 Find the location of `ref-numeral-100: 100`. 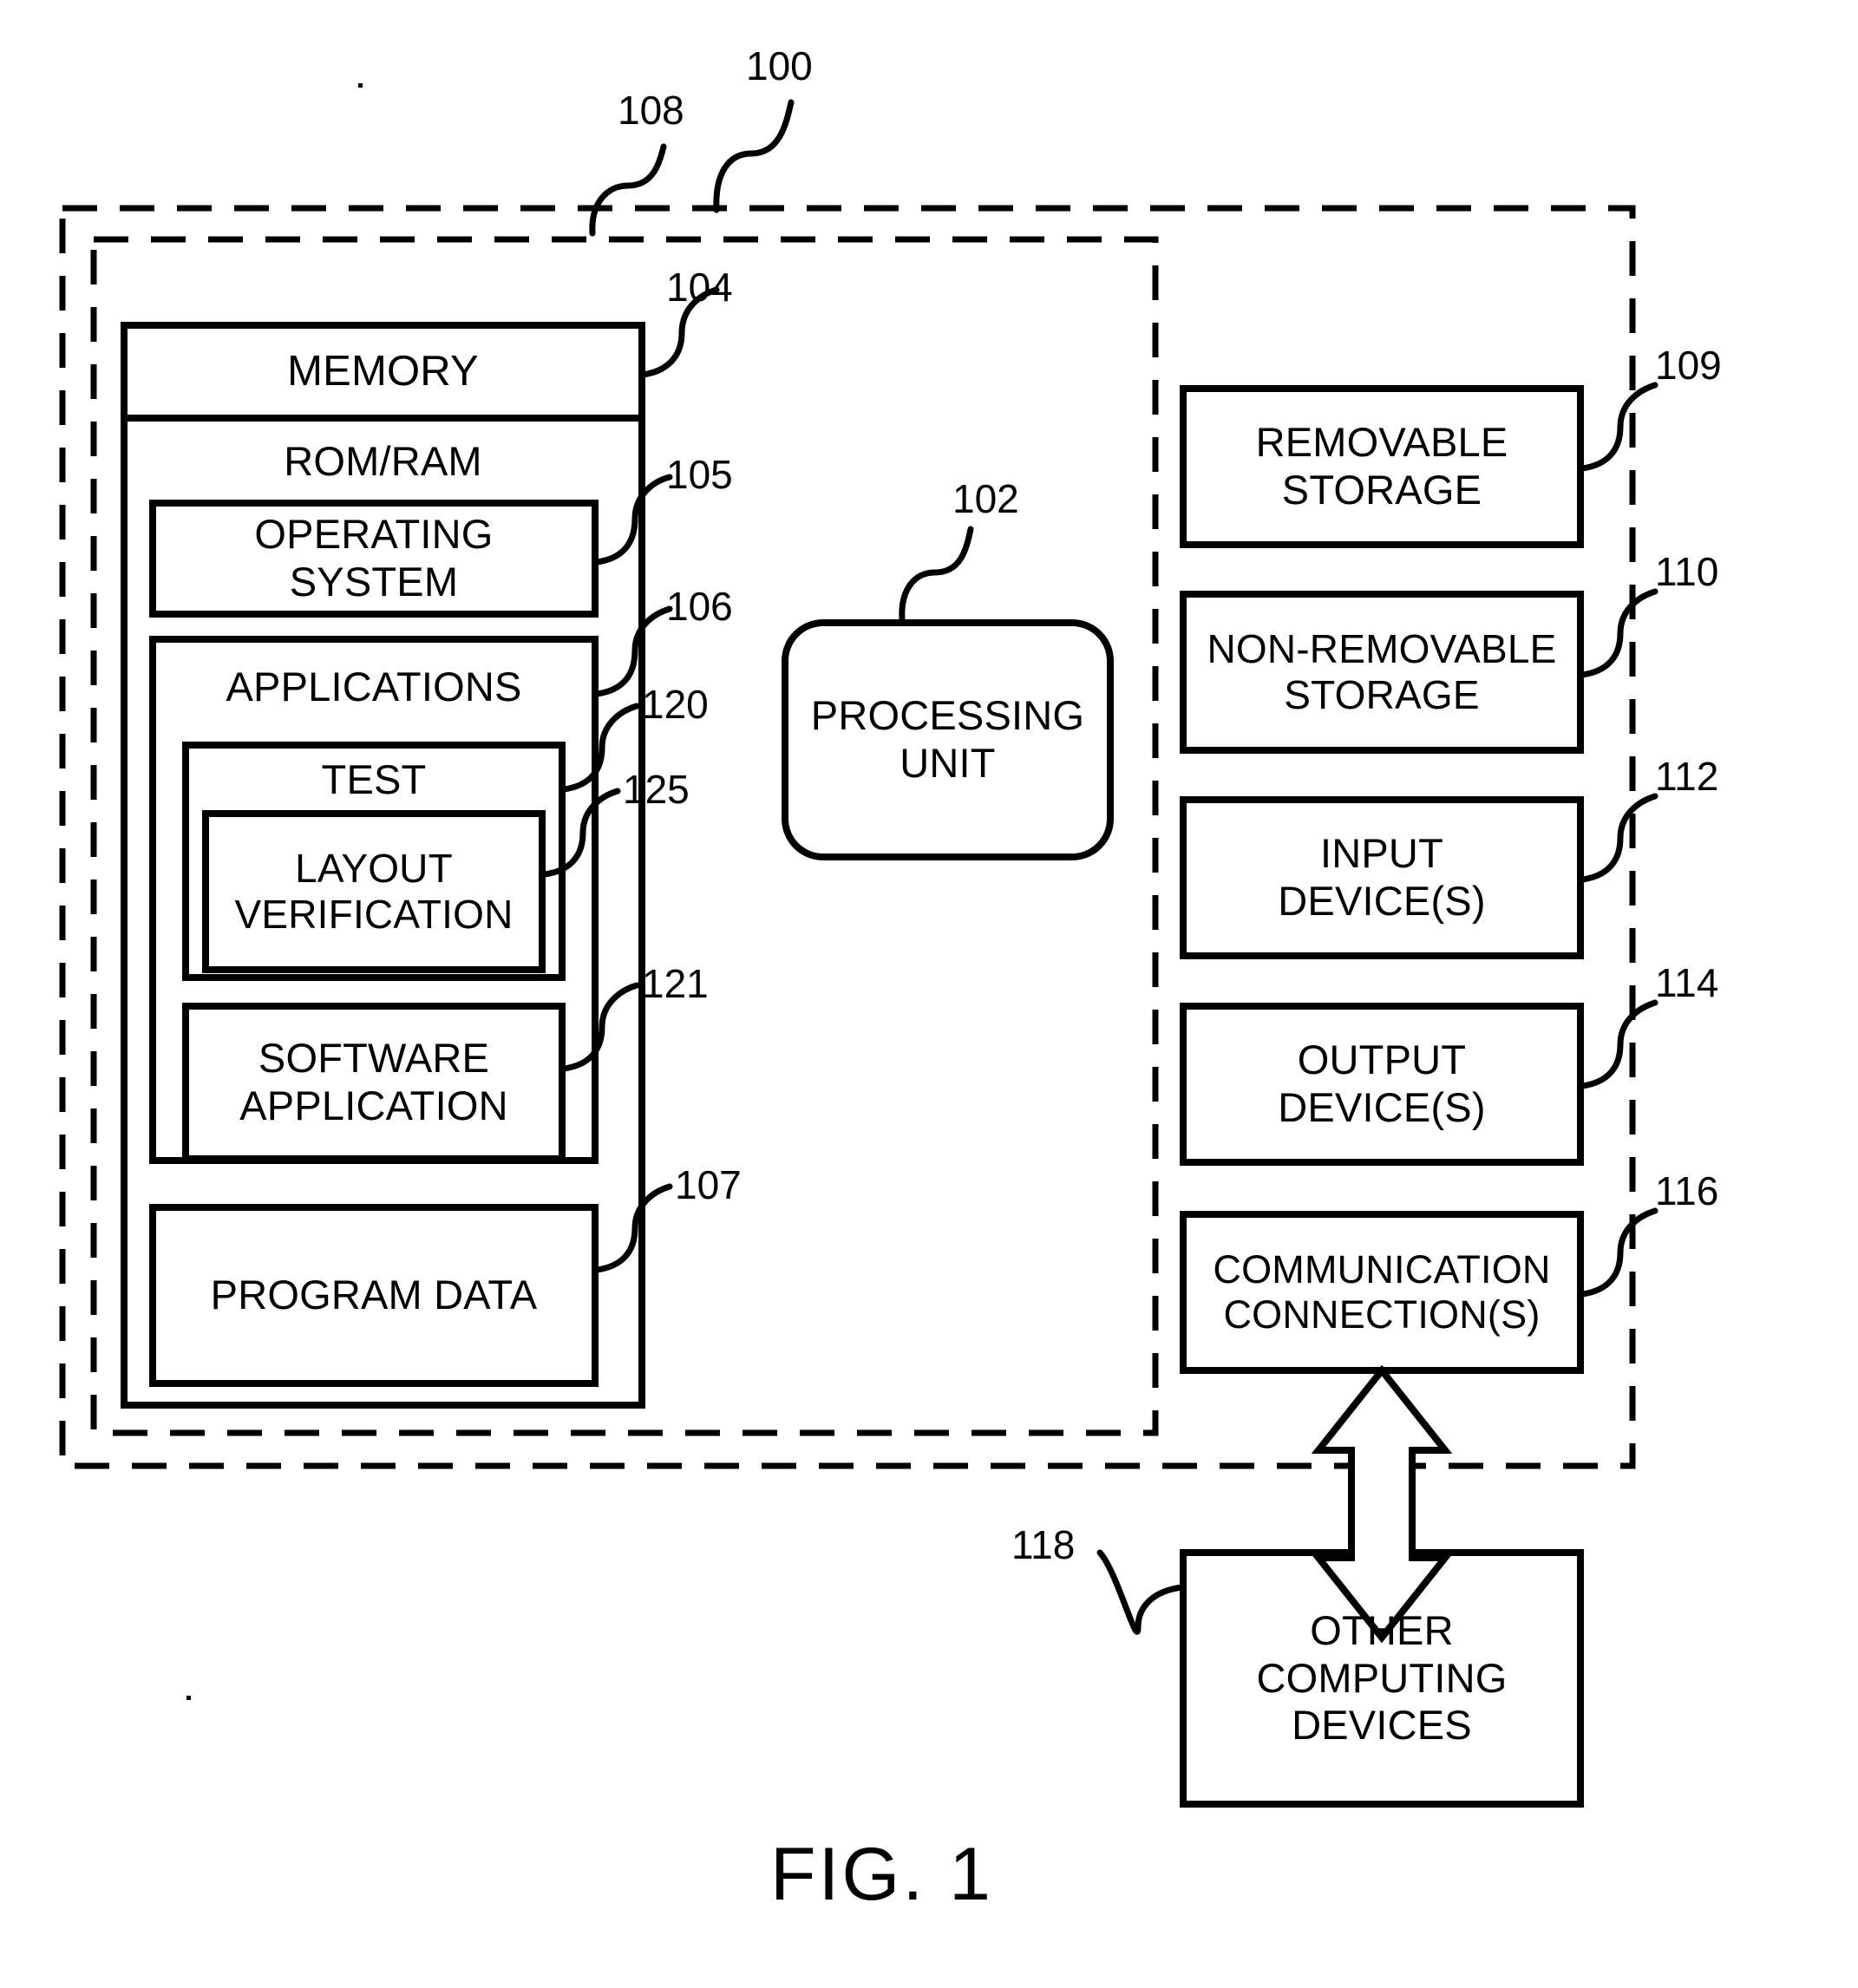

ref-numeral-100: 100 is located at coordinates (779, 65).